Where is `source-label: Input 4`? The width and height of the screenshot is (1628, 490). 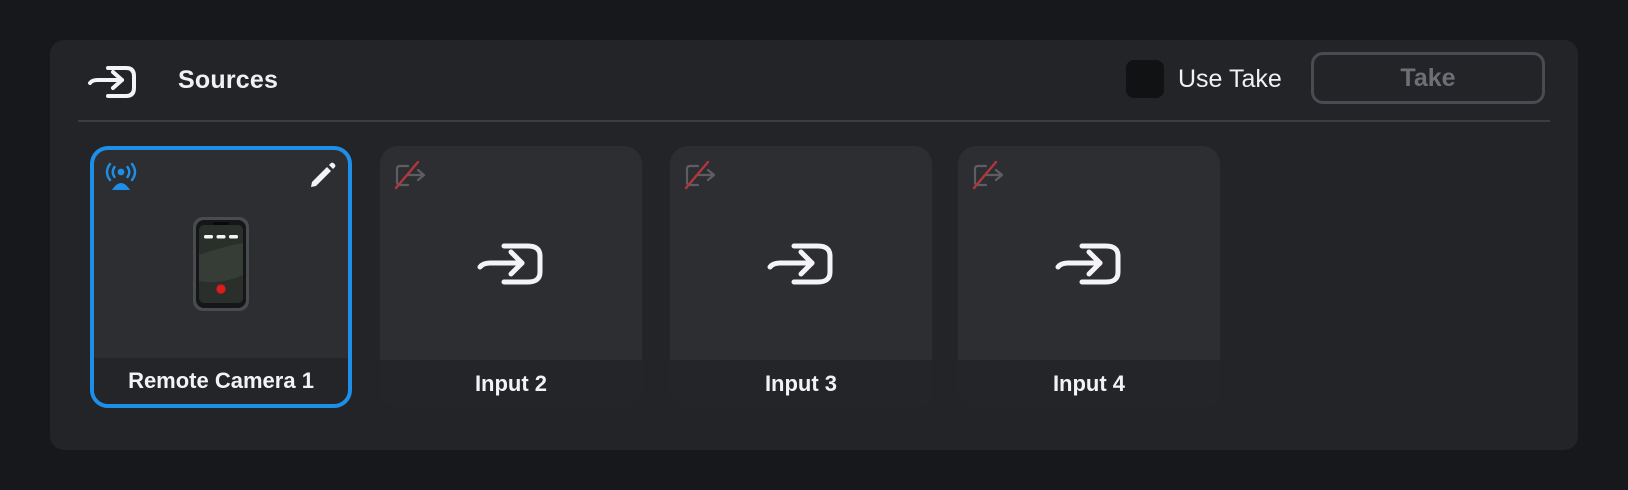 source-label: Input 4 is located at coordinates (1089, 383).